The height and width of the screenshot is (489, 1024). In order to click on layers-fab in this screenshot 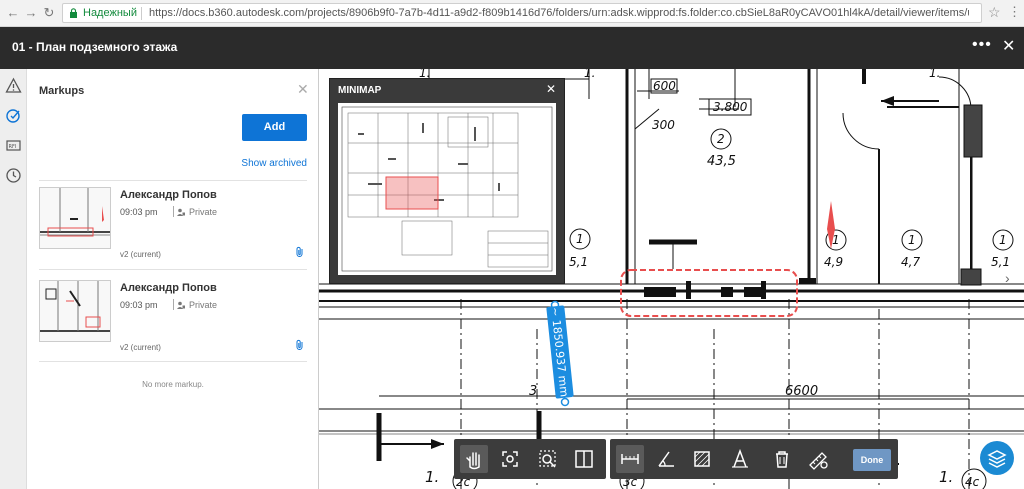, I will do `click(997, 458)`.